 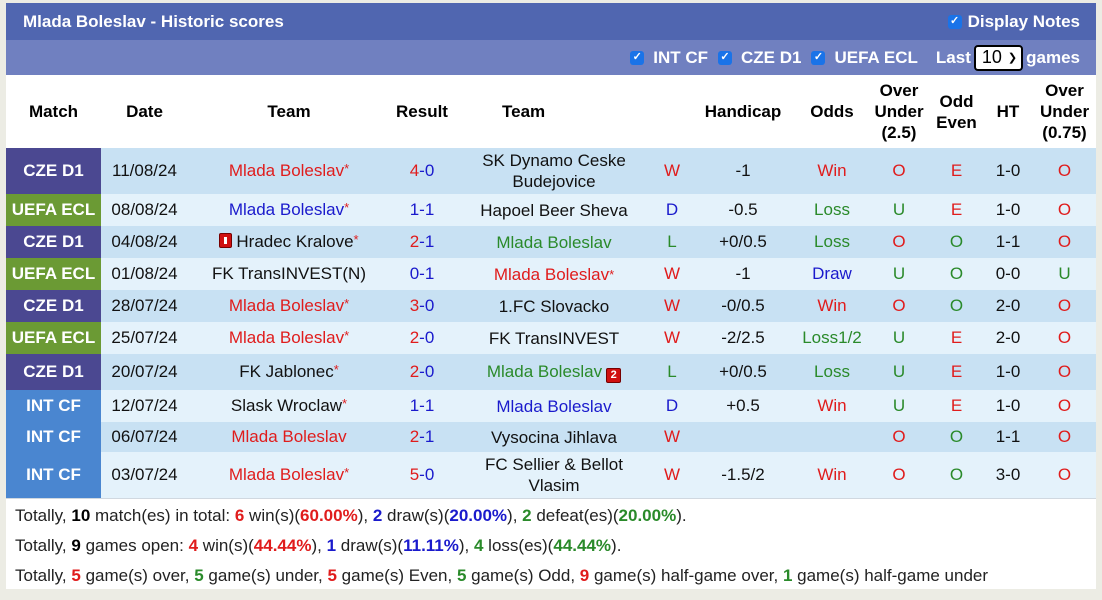 I want to click on summary-text: )., so click(x=616, y=545).